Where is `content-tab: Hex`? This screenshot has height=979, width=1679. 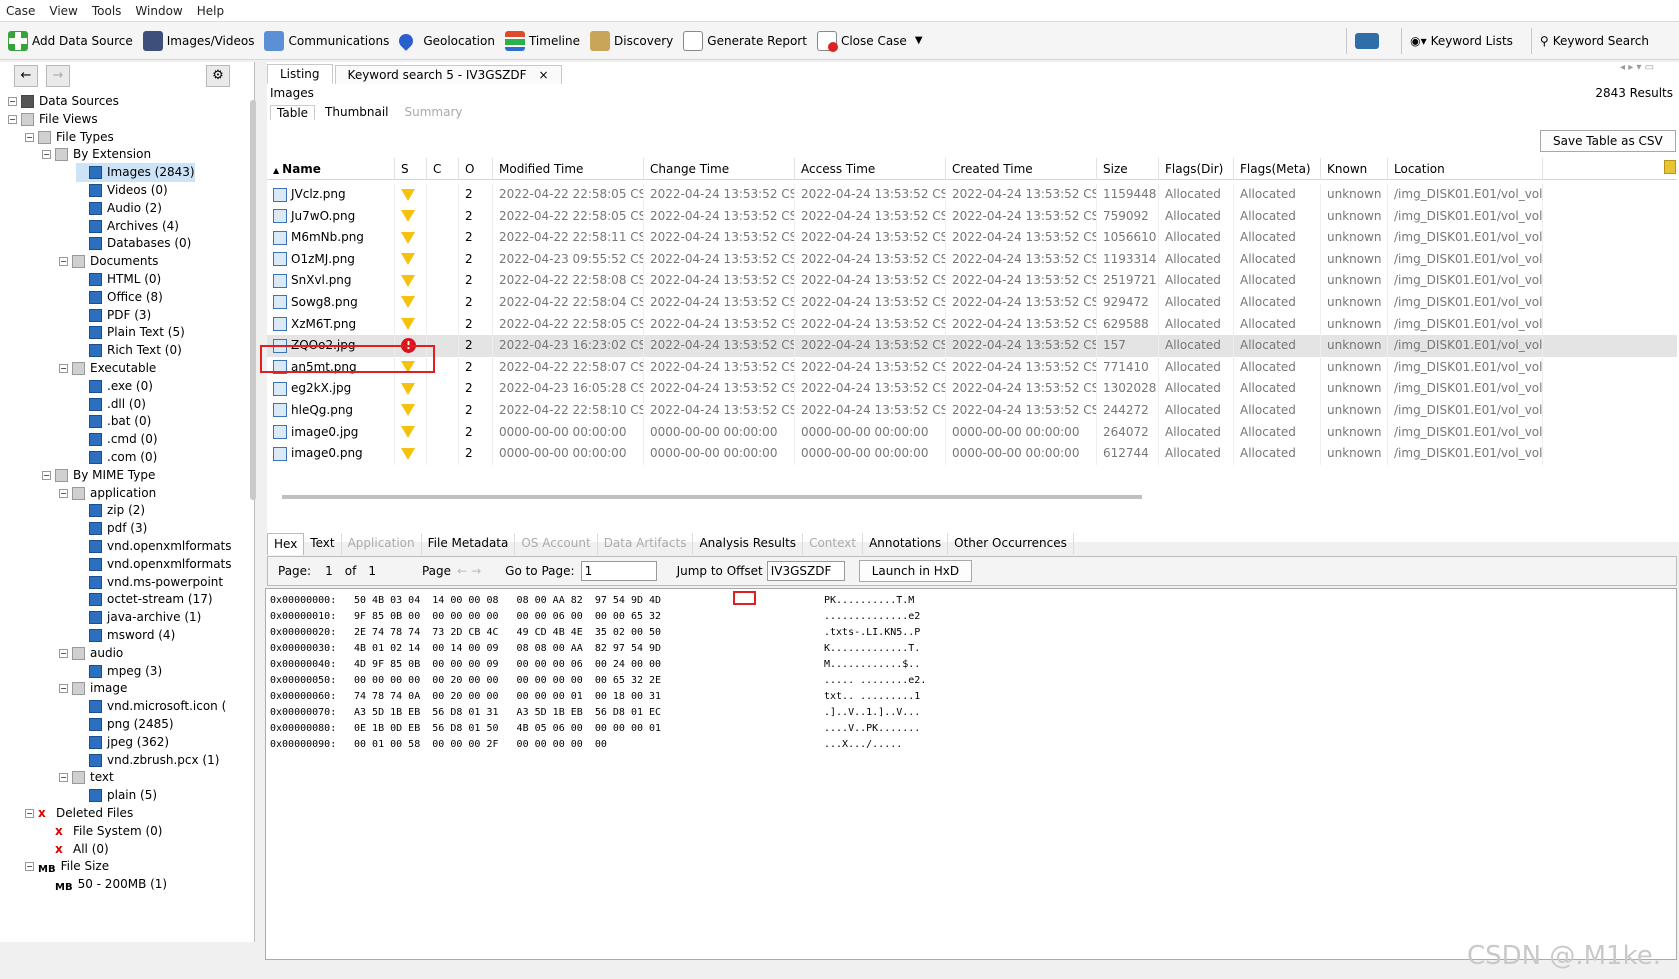 content-tab: Hex is located at coordinates (286, 544).